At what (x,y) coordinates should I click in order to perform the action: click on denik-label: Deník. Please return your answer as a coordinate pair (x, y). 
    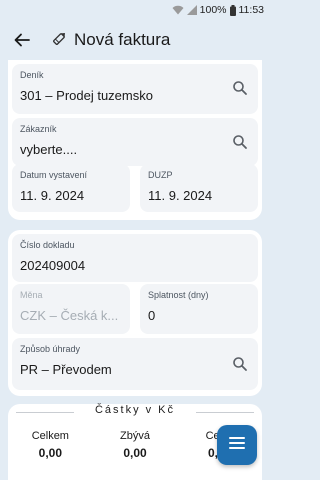
    Looking at the image, I should click on (32, 75).